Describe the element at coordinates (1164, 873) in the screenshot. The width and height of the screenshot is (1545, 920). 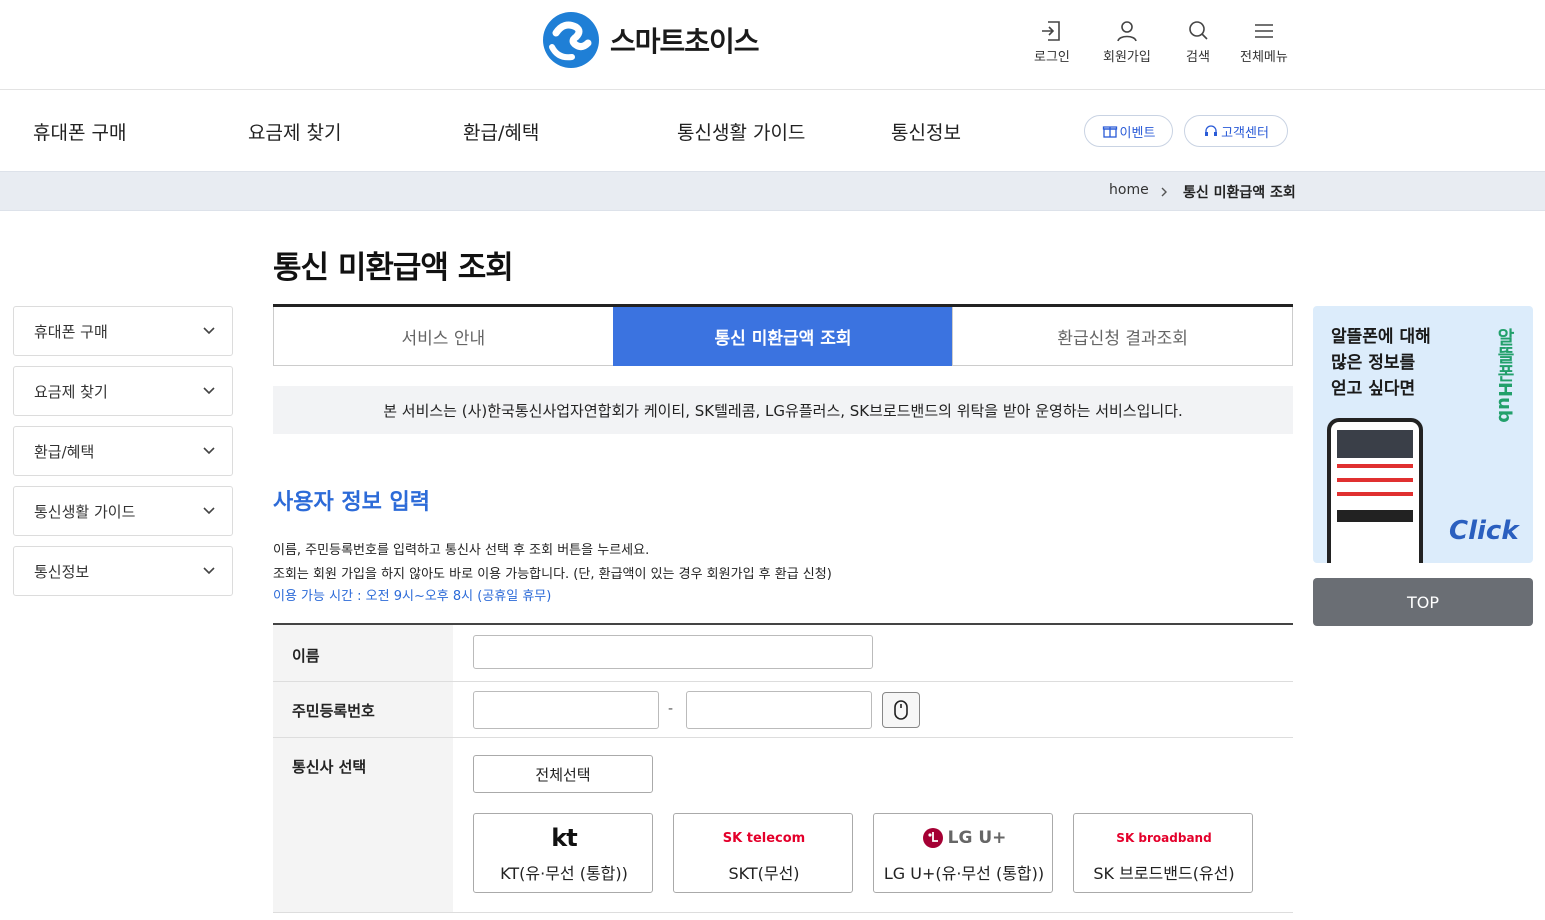
I see `carrier-name: SK 브로드밴드(유선)` at that location.